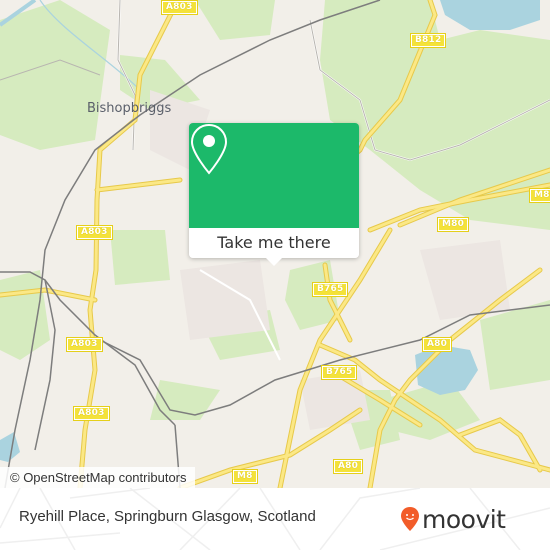 The width and height of the screenshot is (550, 550). I want to click on take-me-there-button: Take me there, so click(274, 243).